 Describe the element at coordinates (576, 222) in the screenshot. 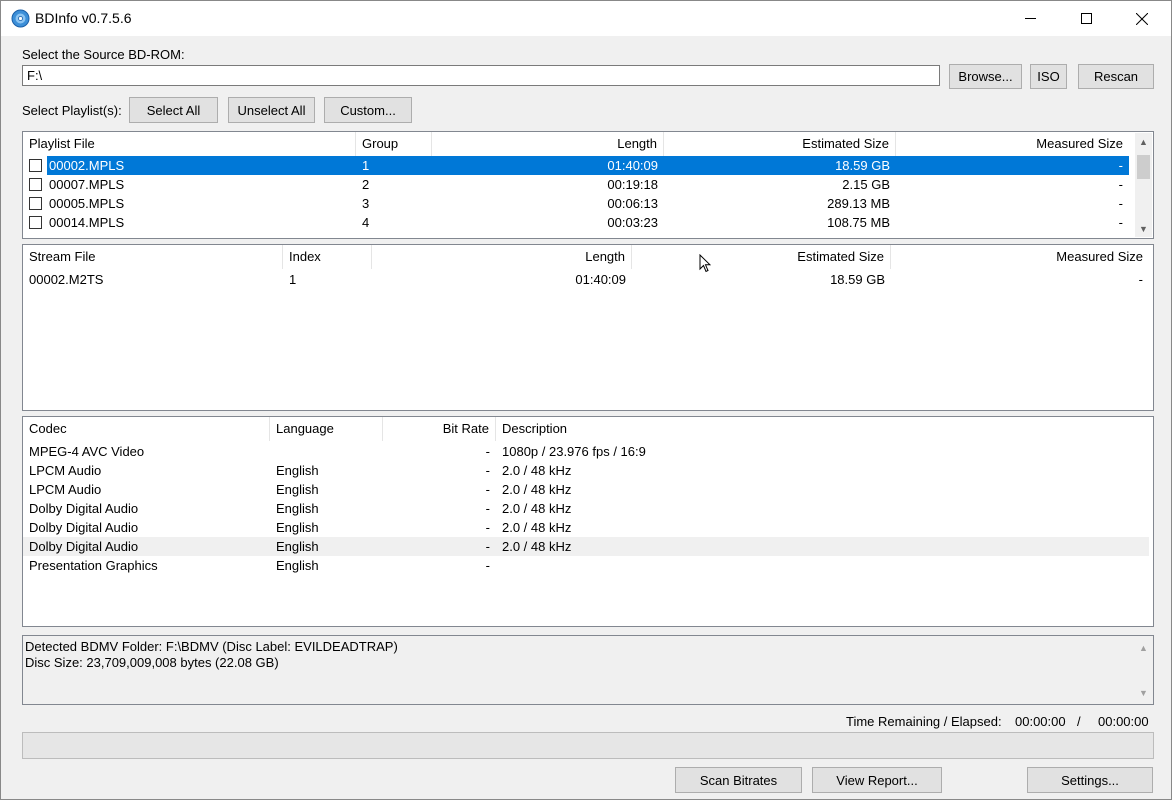

I see `playlist-row: 00014.MPLS 4 00:03:23 108.75 MB -` at that location.